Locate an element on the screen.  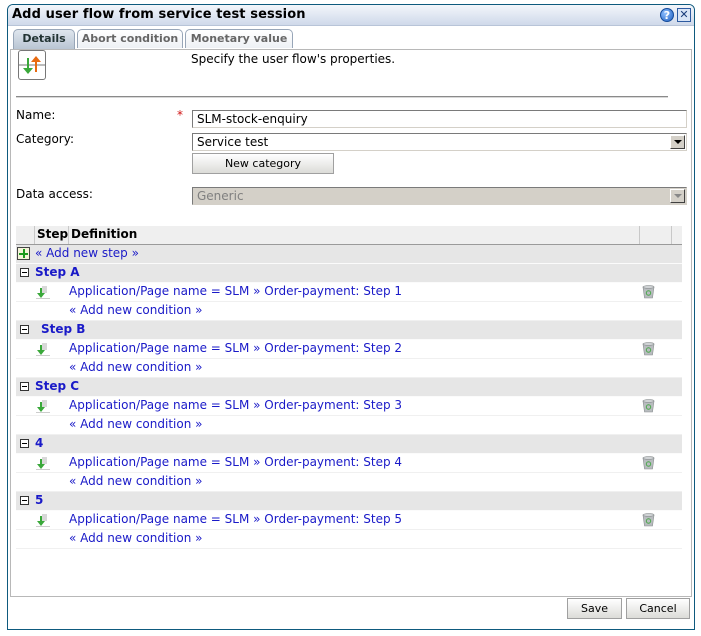
name-label: Name: is located at coordinates (36, 115).